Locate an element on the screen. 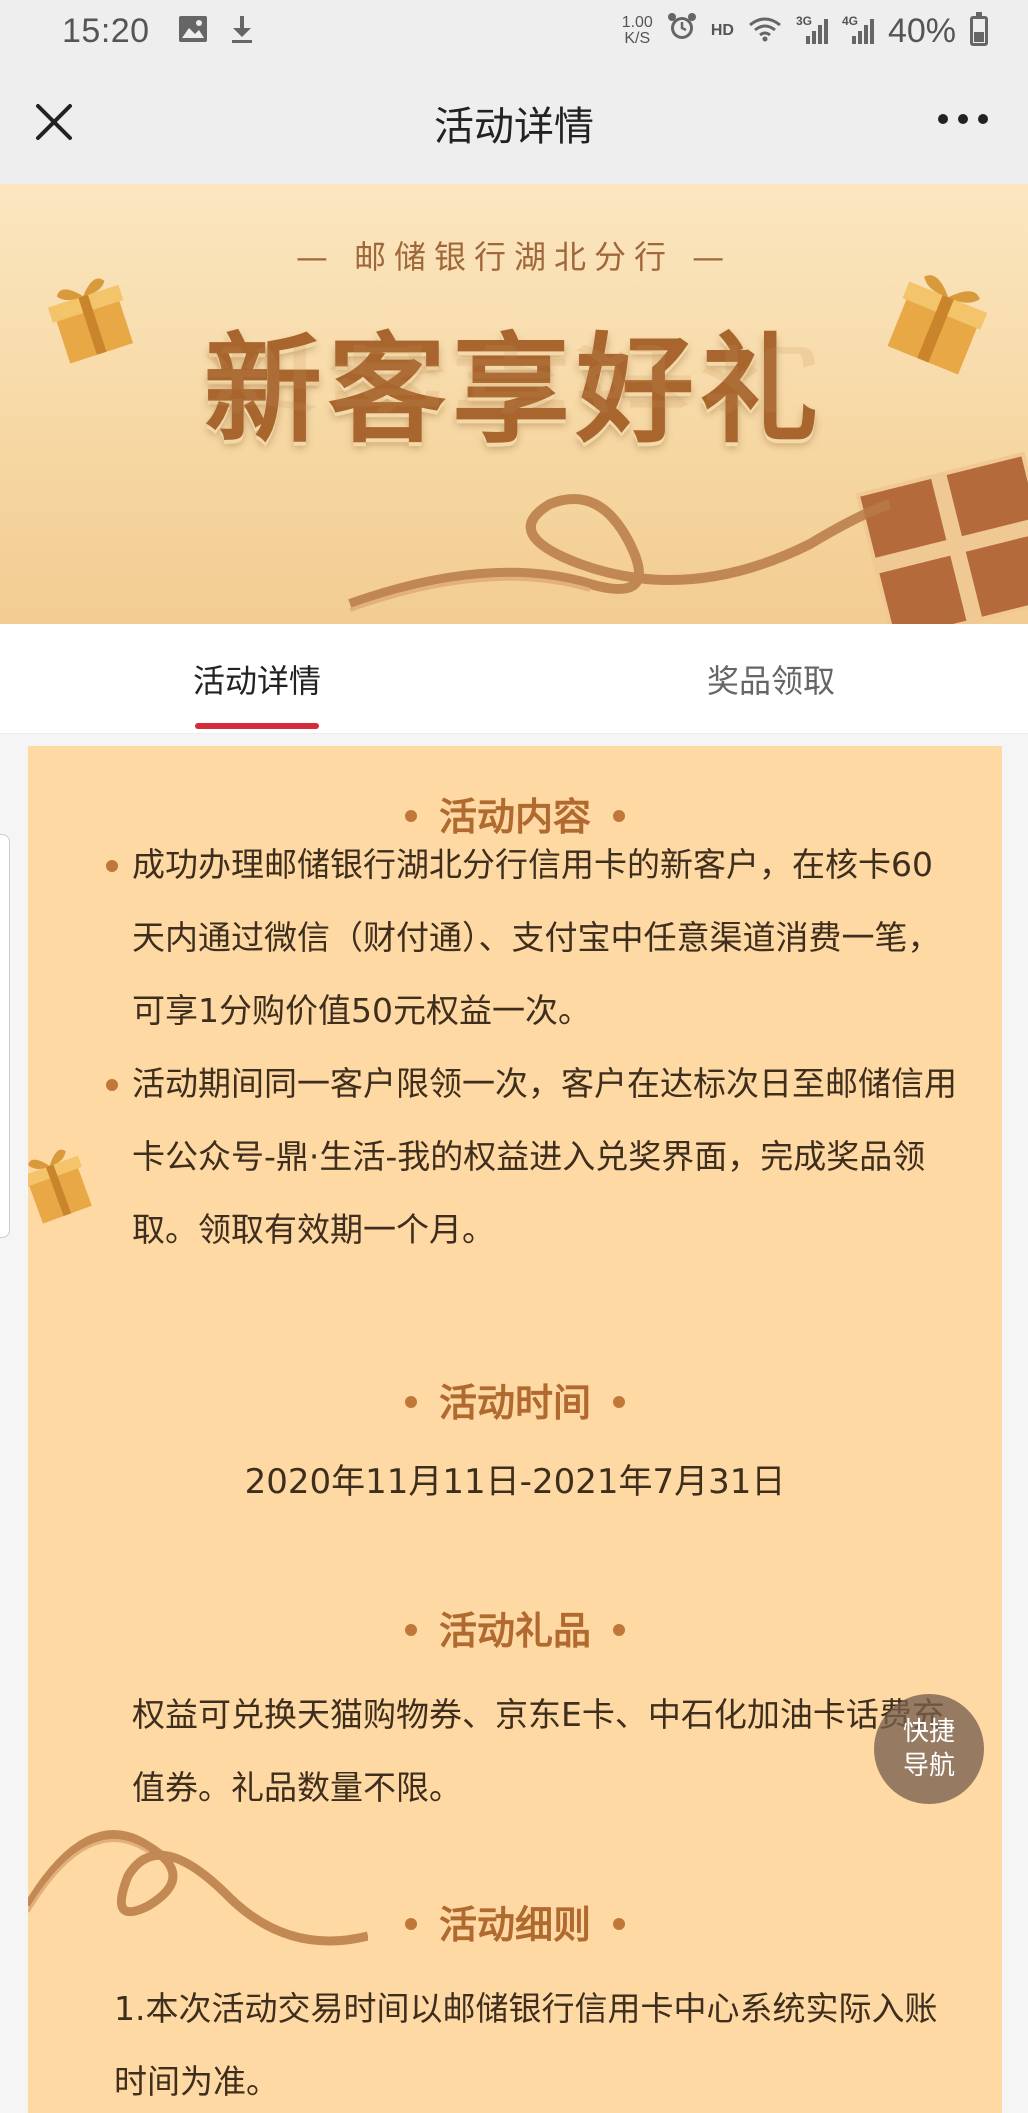 This screenshot has width=1028, height=2113. close-icon is located at coordinates (54, 122).